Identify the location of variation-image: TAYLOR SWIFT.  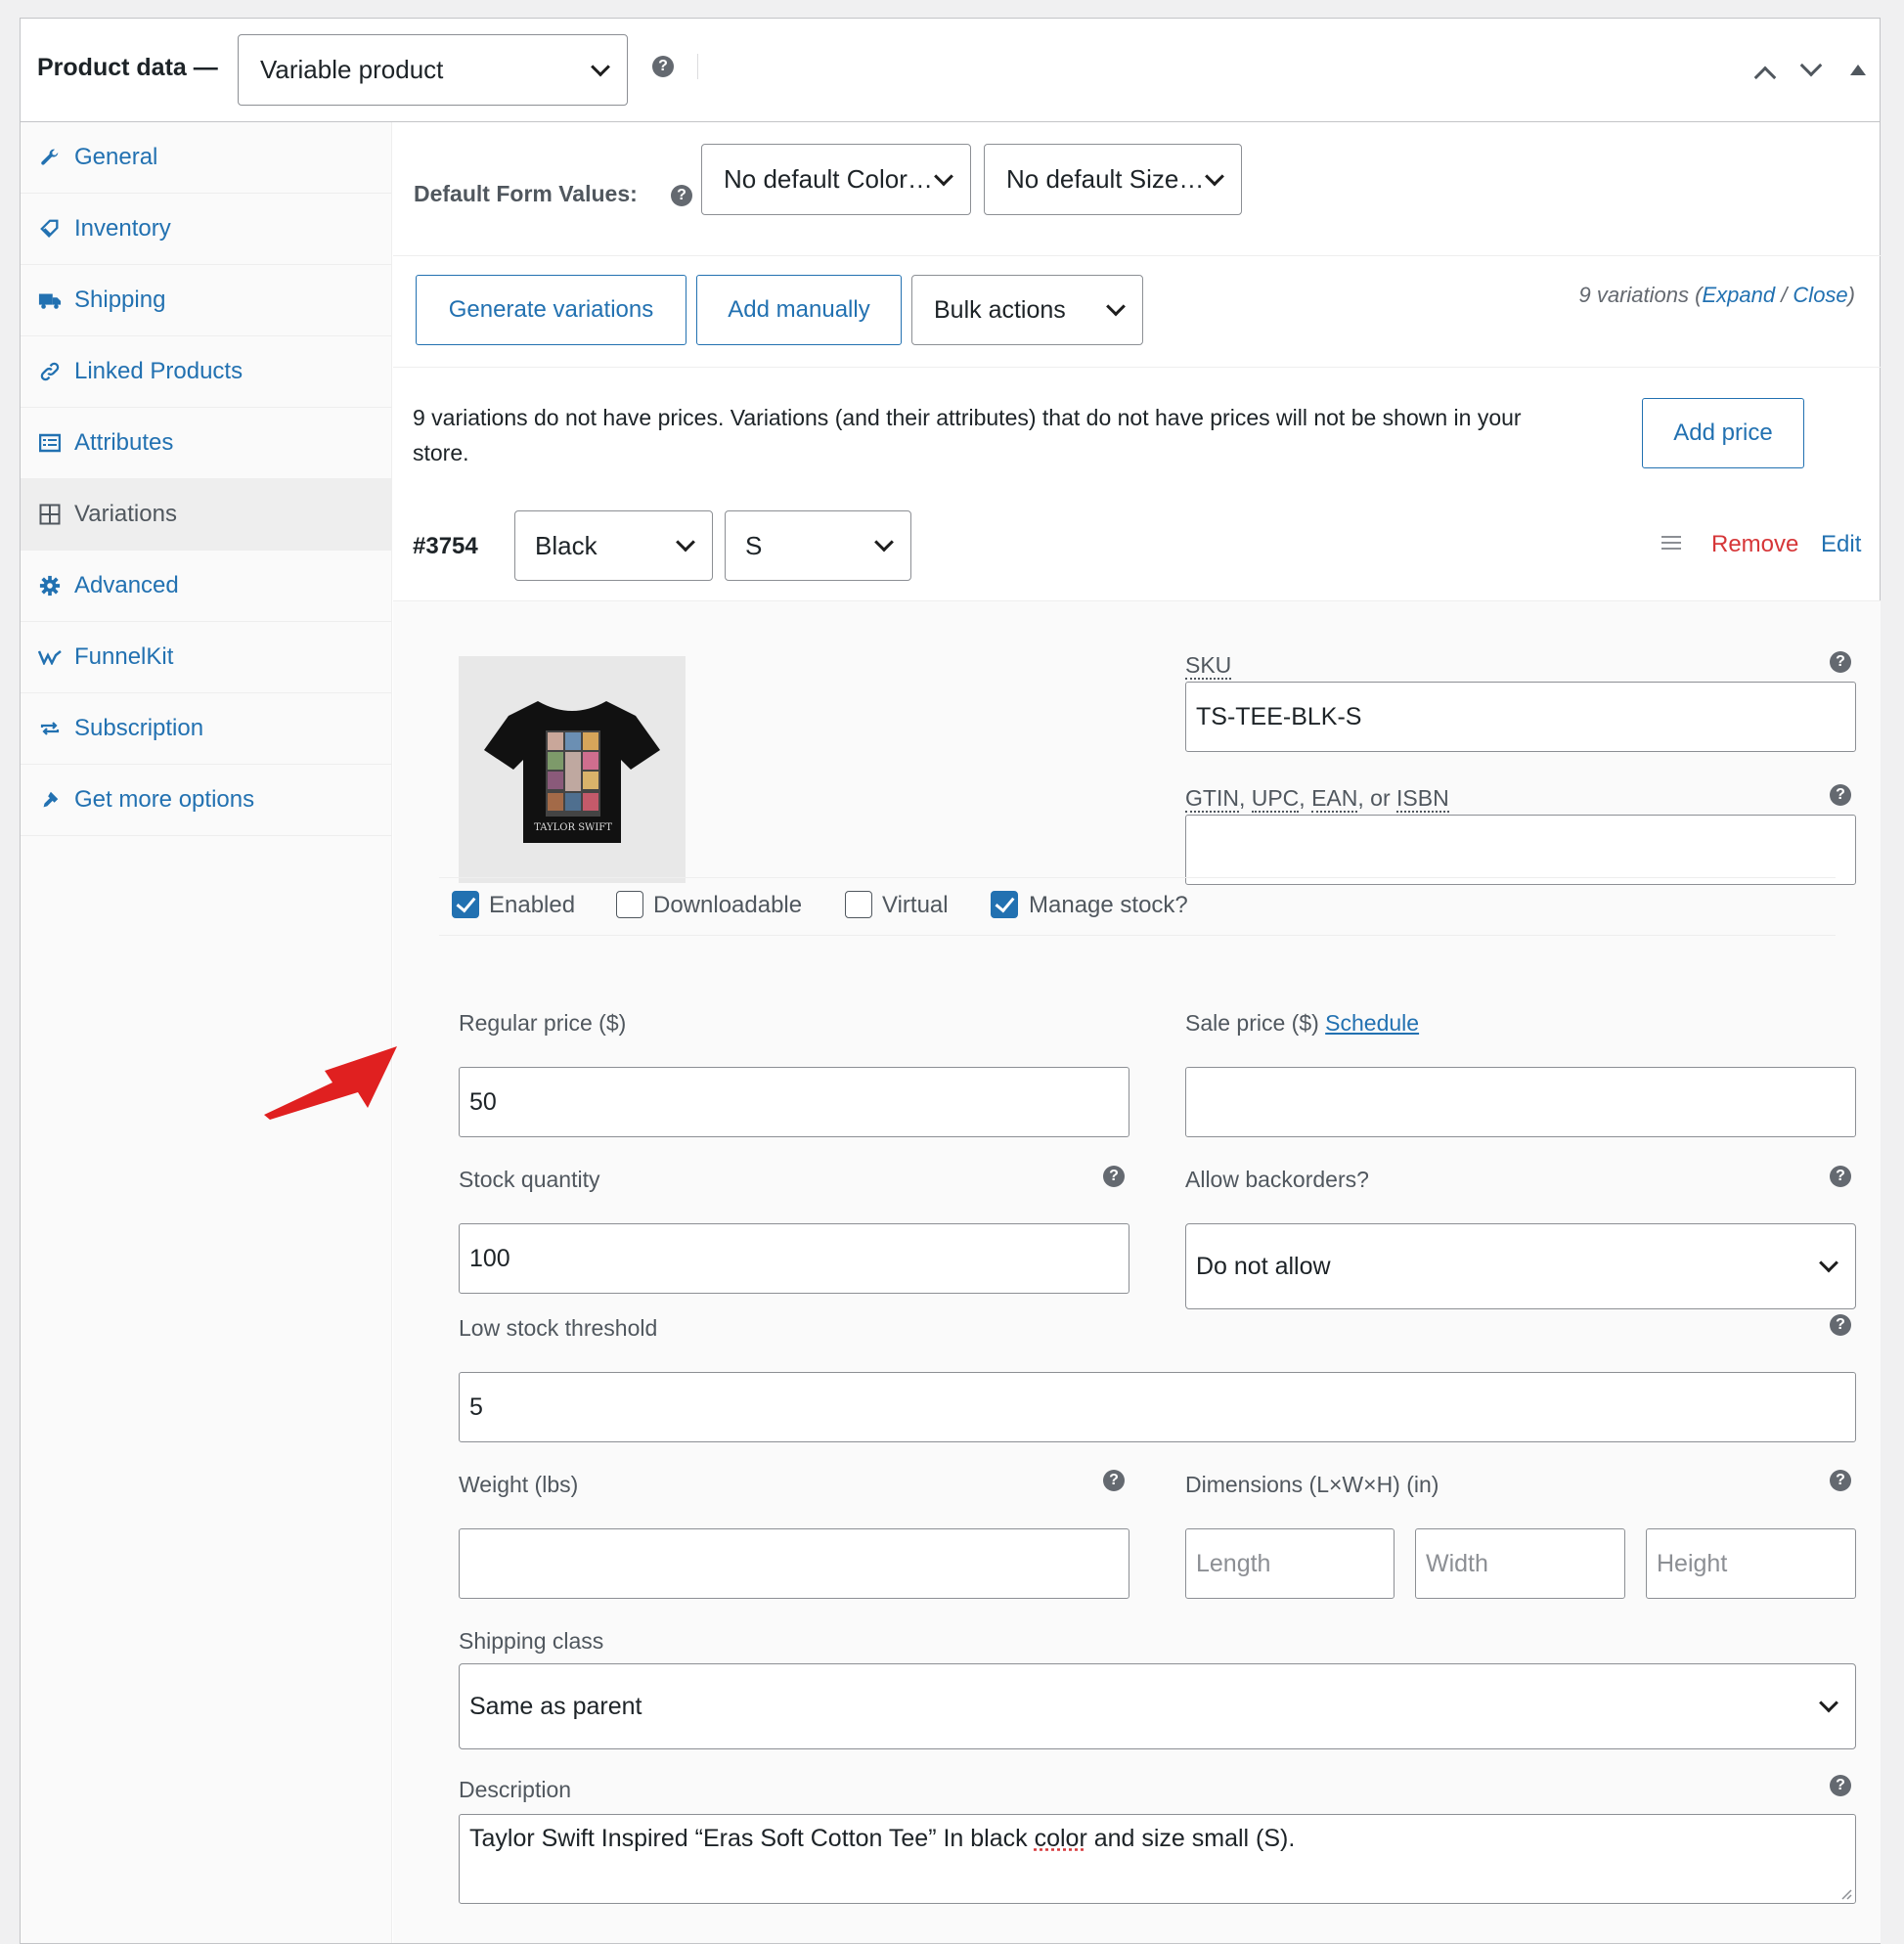
(572, 769).